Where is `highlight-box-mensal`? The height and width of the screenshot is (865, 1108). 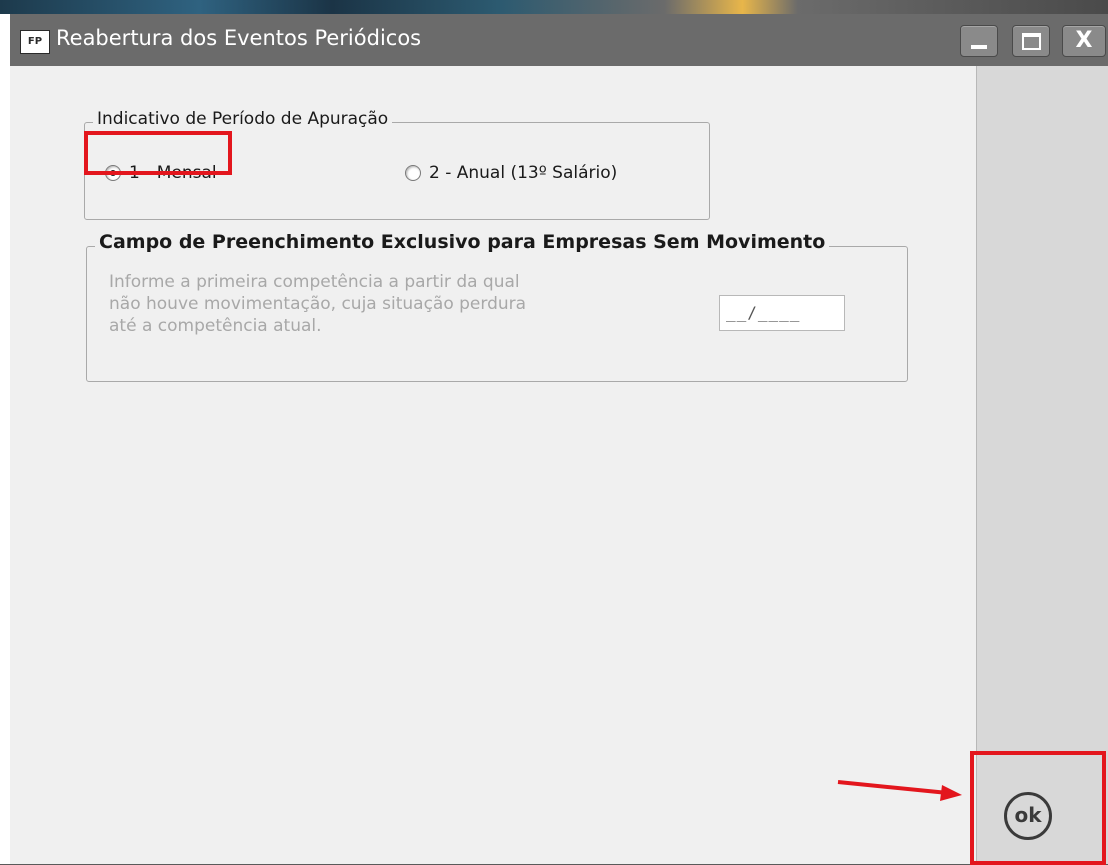
highlight-box-mensal is located at coordinates (158, 153).